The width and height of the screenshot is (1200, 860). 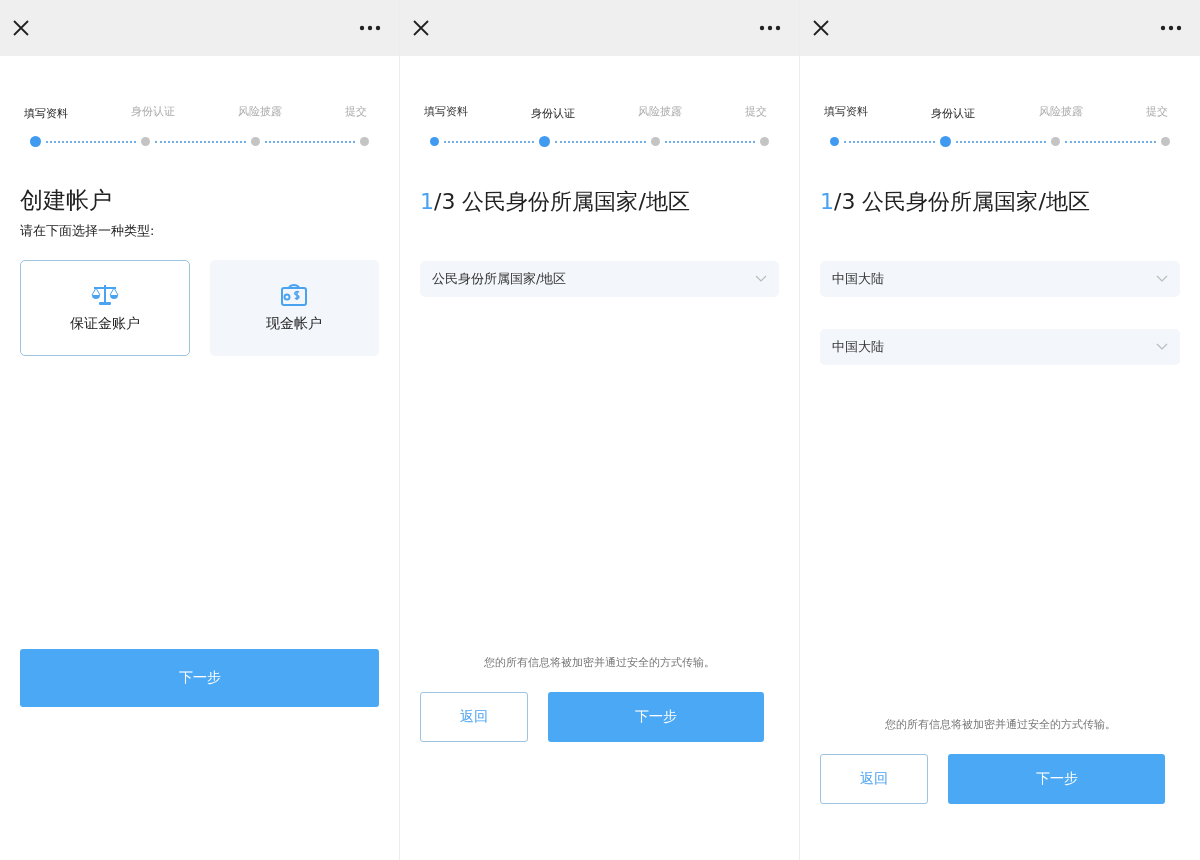 What do you see at coordinates (294, 295) in the screenshot?
I see `wallet-icon` at bounding box center [294, 295].